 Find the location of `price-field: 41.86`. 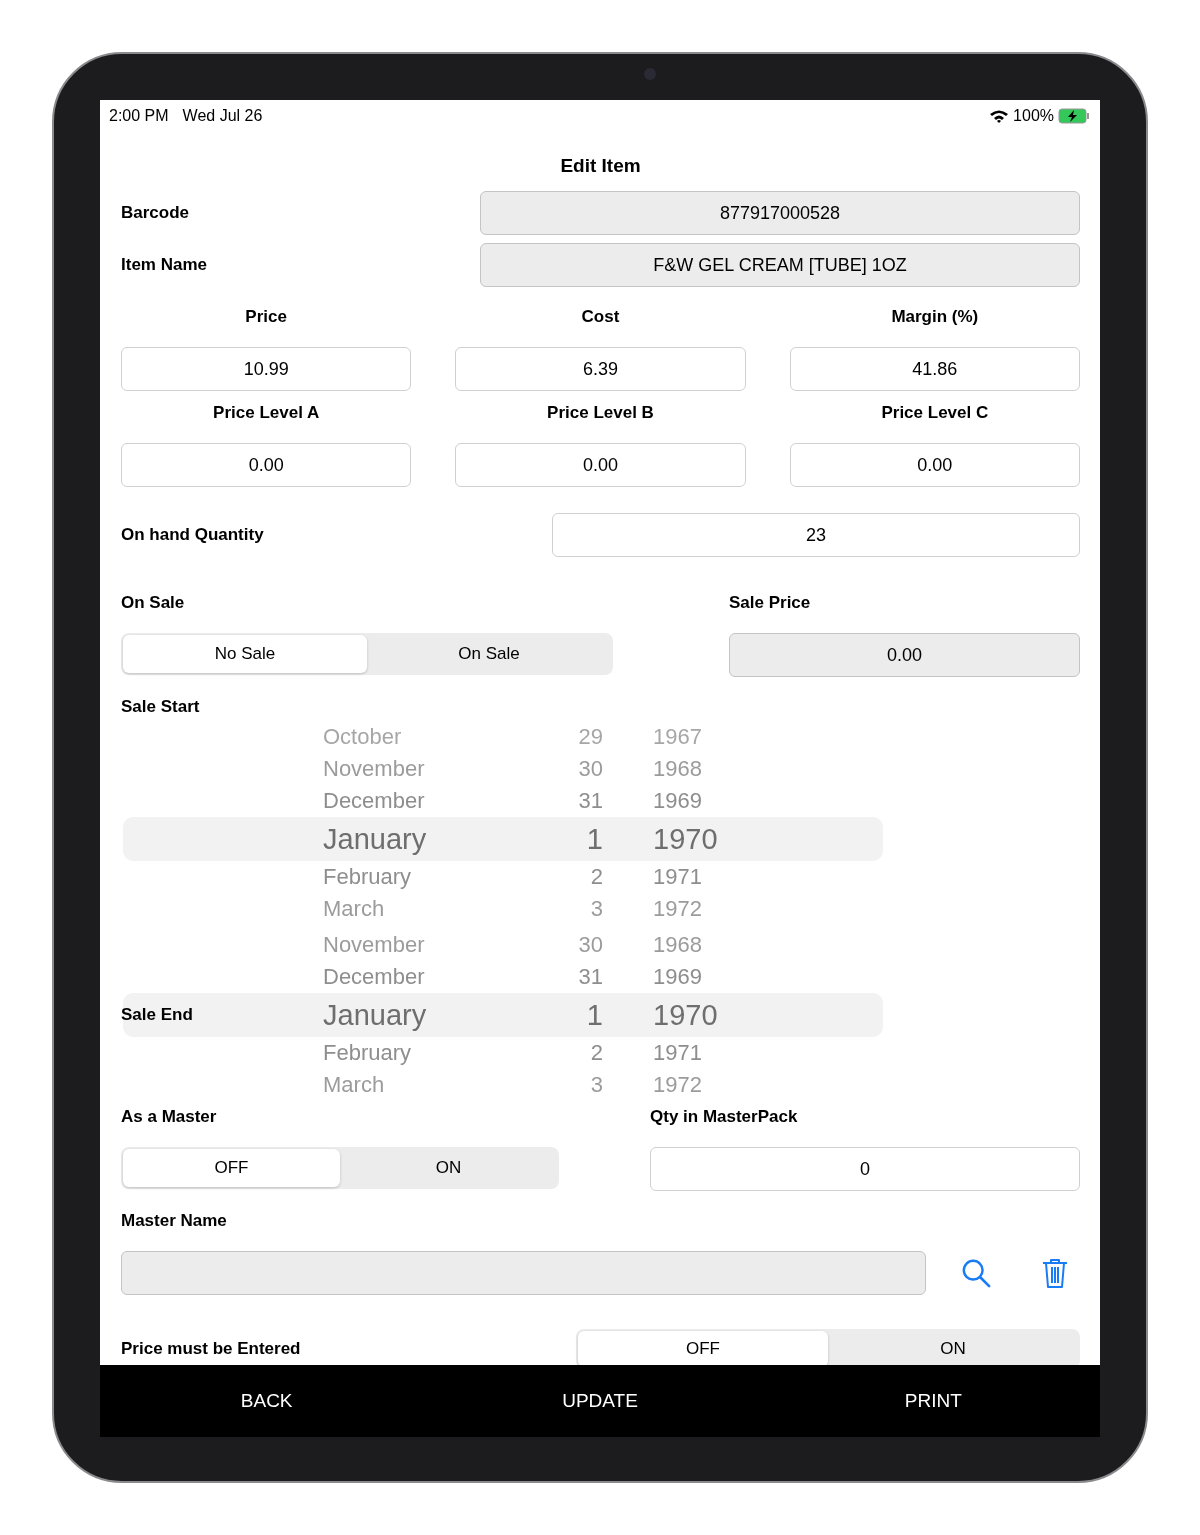

price-field: 41.86 is located at coordinates (934, 369).